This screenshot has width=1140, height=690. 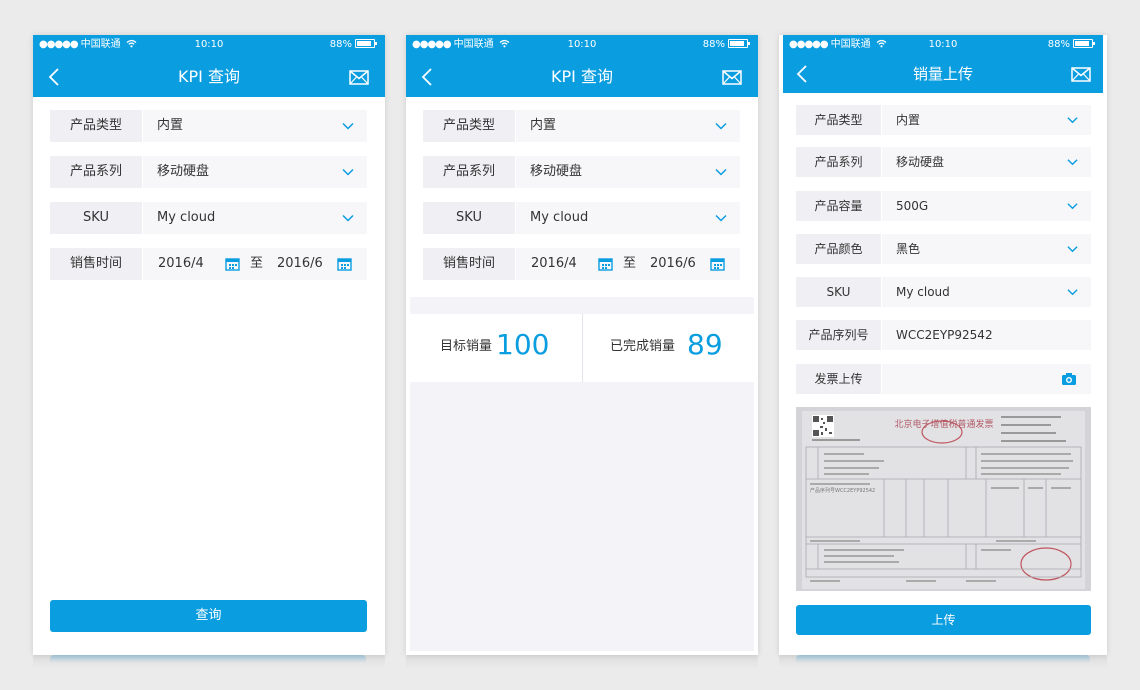 I want to click on nav-bar: 销量上传, so click(x=943, y=74).